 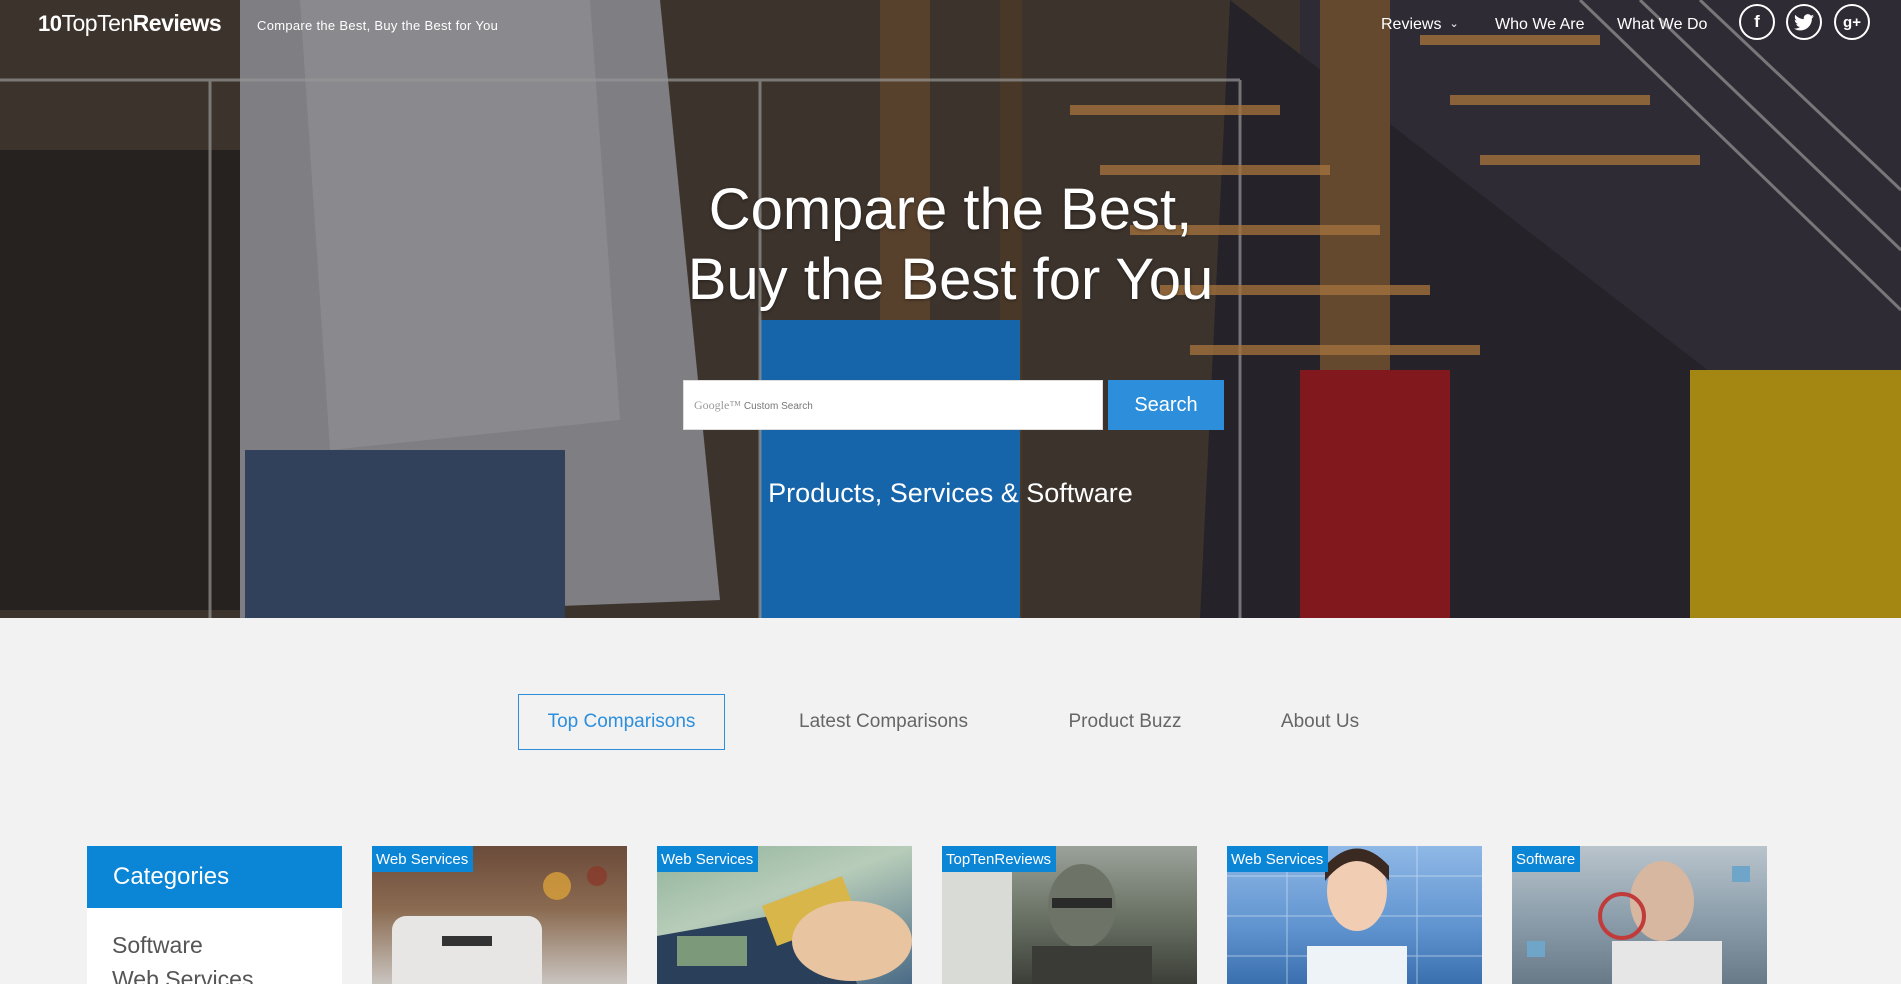 I want to click on category-item-software: Software, so click(x=214, y=945).